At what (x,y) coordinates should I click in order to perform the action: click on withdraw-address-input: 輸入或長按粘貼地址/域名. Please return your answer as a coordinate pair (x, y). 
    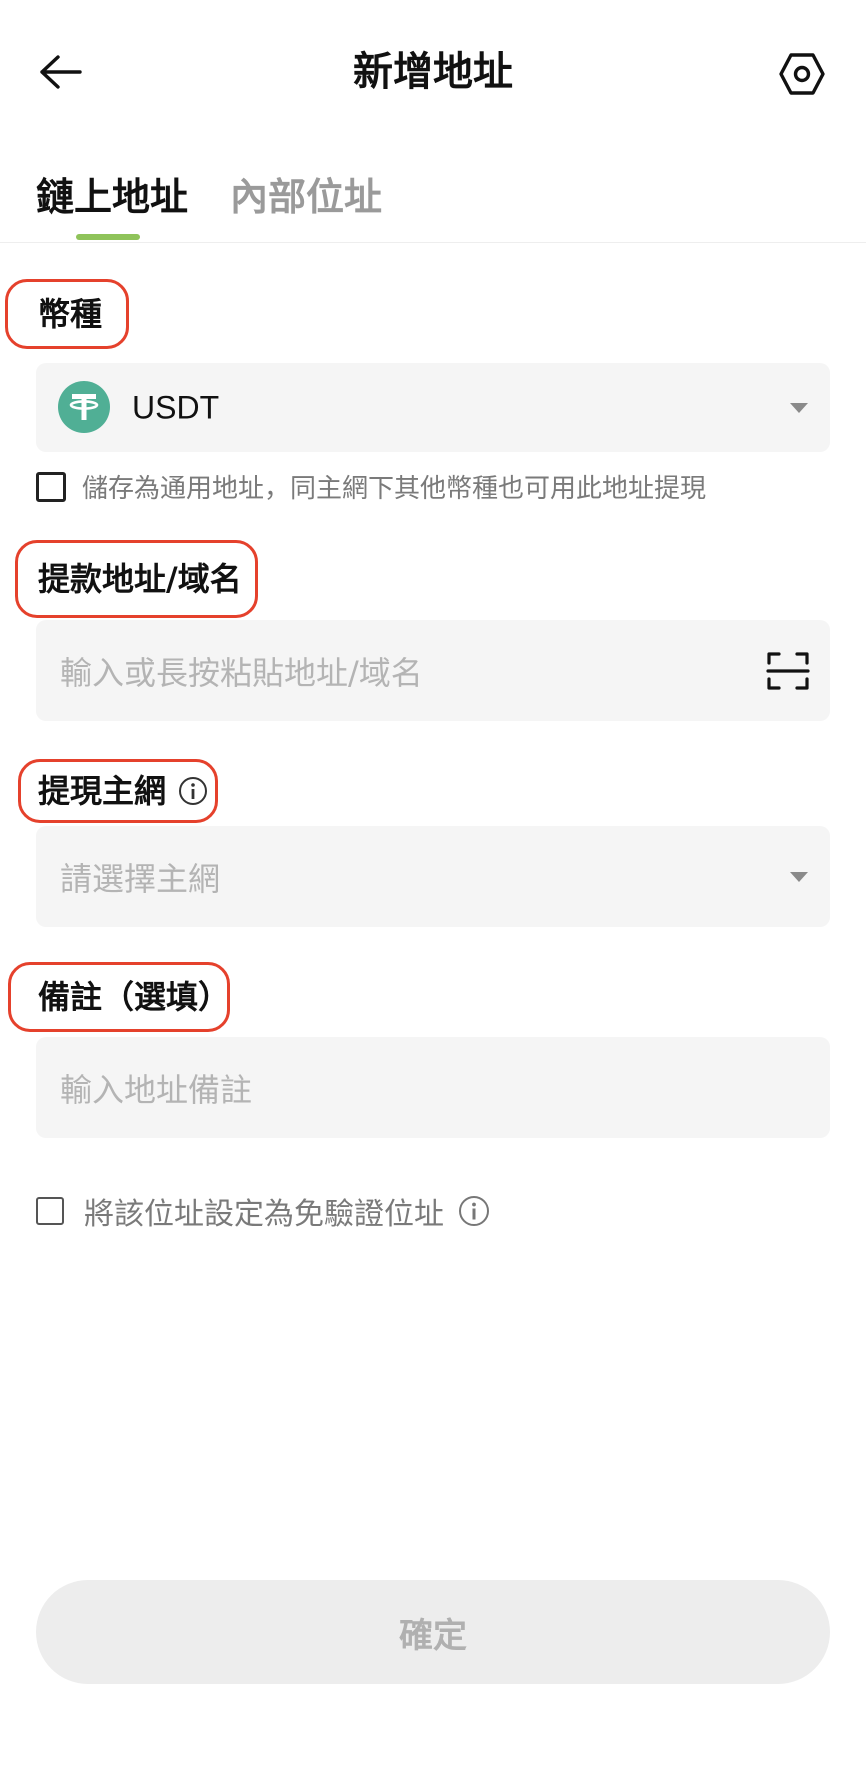
    Looking at the image, I should click on (433, 670).